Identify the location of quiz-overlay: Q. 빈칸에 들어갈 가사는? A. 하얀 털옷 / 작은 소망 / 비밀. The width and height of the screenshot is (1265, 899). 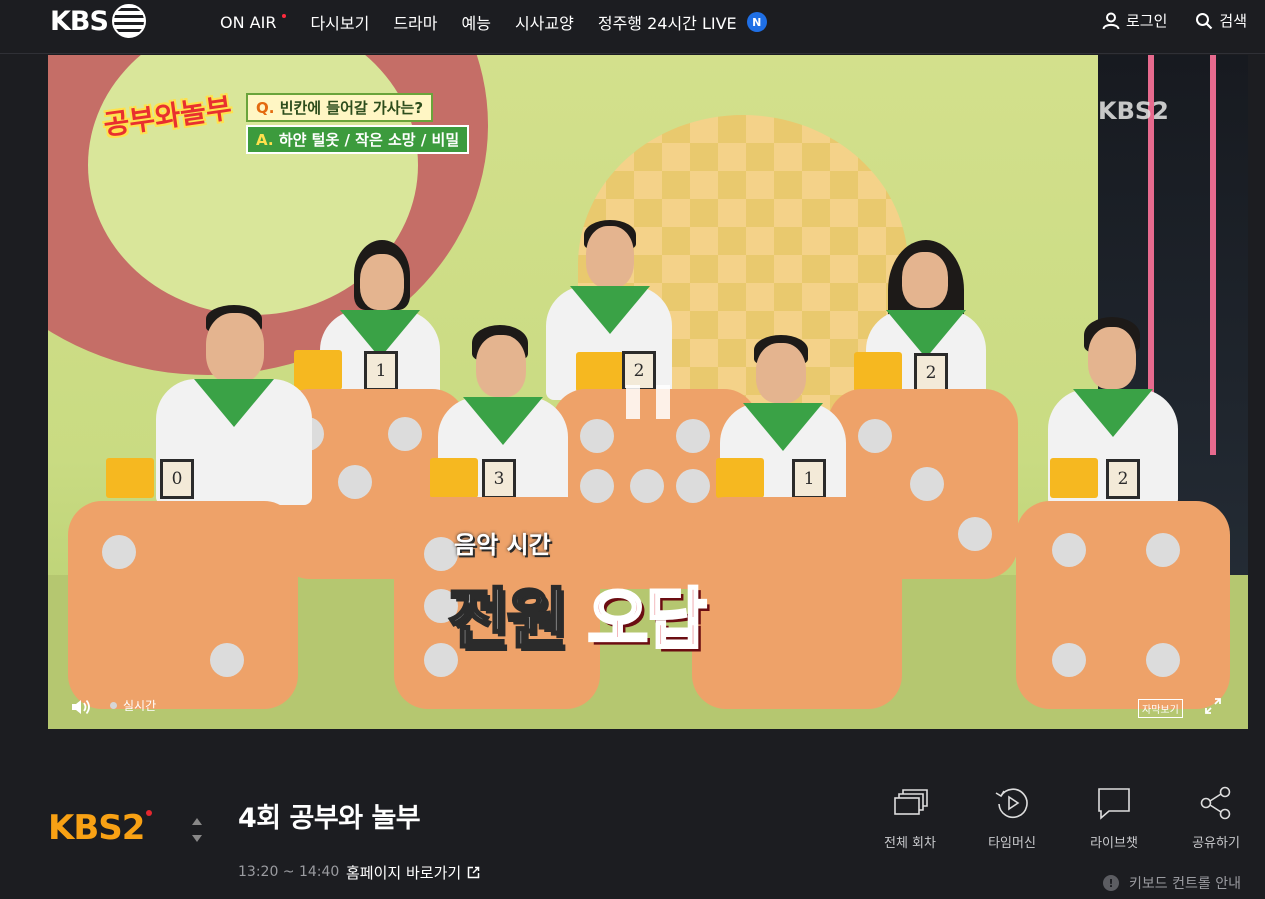
(358, 123).